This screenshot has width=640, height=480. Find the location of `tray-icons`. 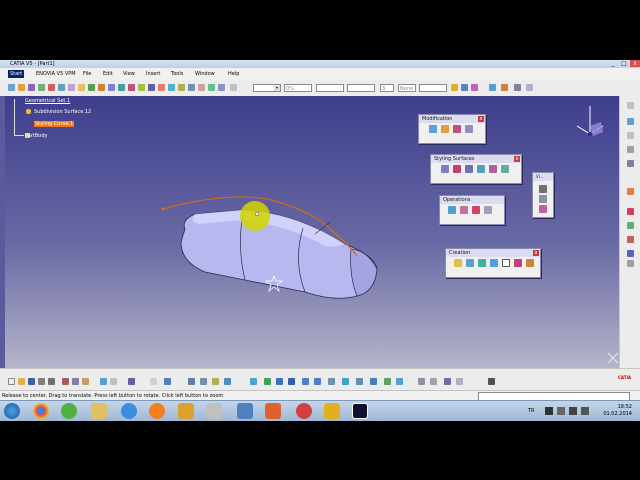

tray-icons is located at coordinates (575, 411).